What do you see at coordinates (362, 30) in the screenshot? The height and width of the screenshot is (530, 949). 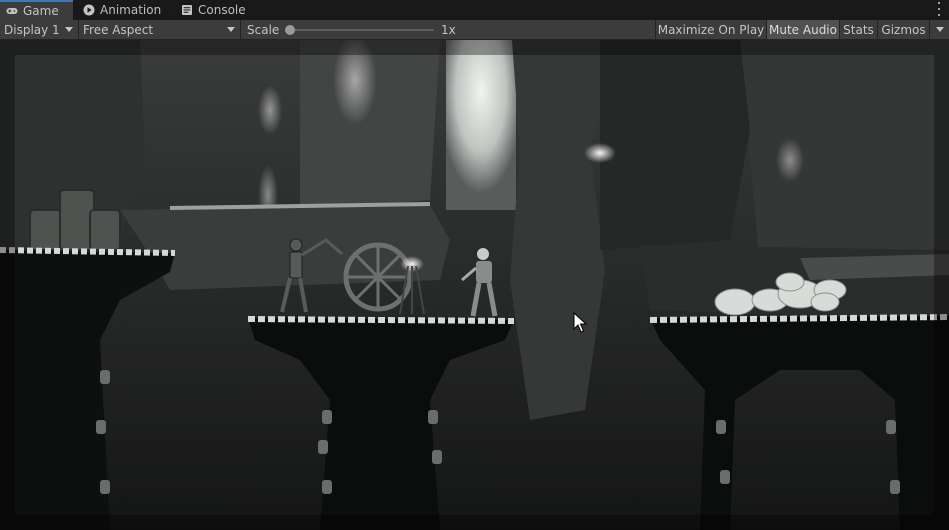 I see `scale-slider-track` at bounding box center [362, 30].